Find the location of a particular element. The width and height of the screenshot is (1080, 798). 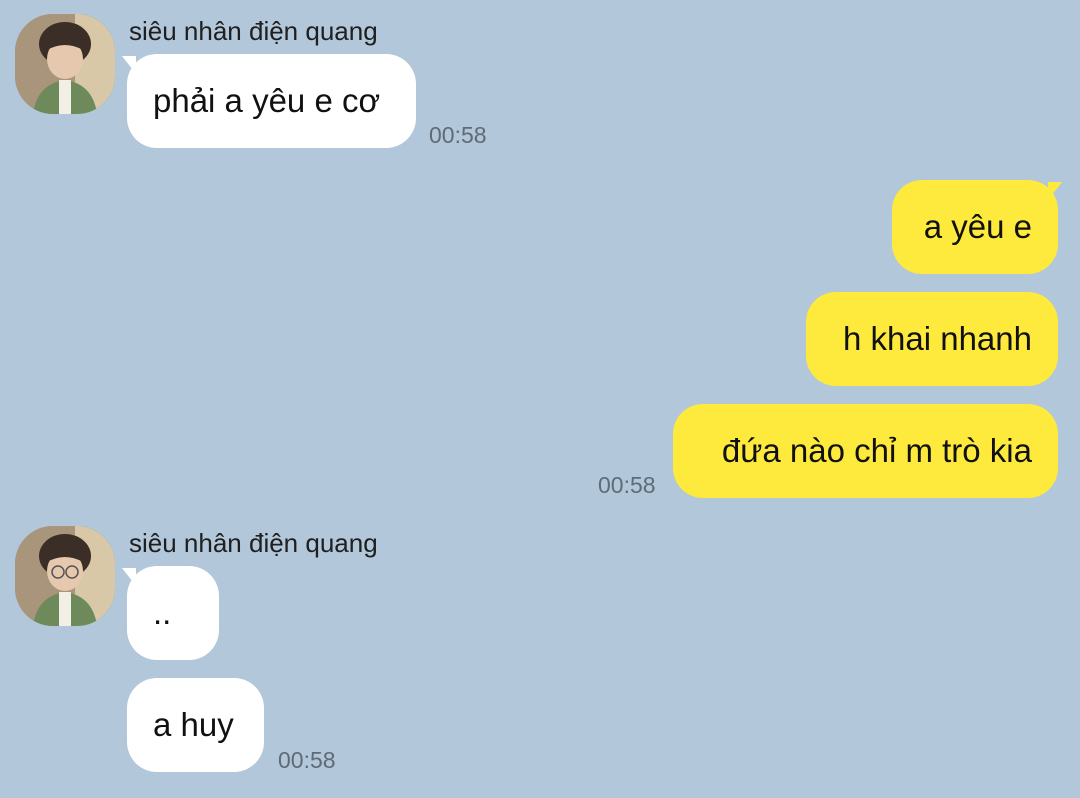

message-bubble: a yêu e is located at coordinates (975, 227).